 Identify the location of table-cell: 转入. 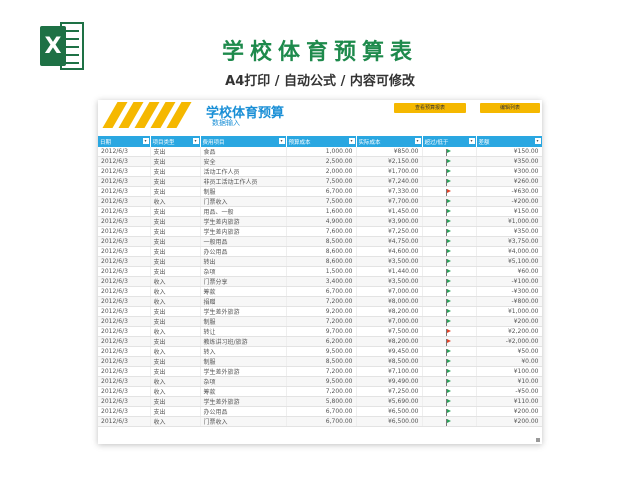
(243, 352).